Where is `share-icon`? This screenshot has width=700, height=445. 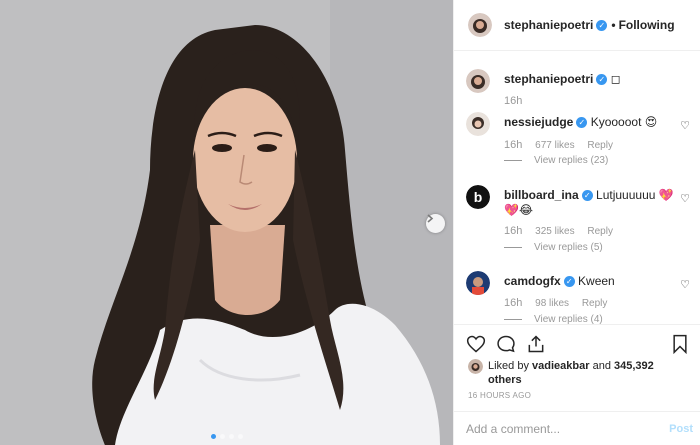
share-icon is located at coordinates (536, 344).